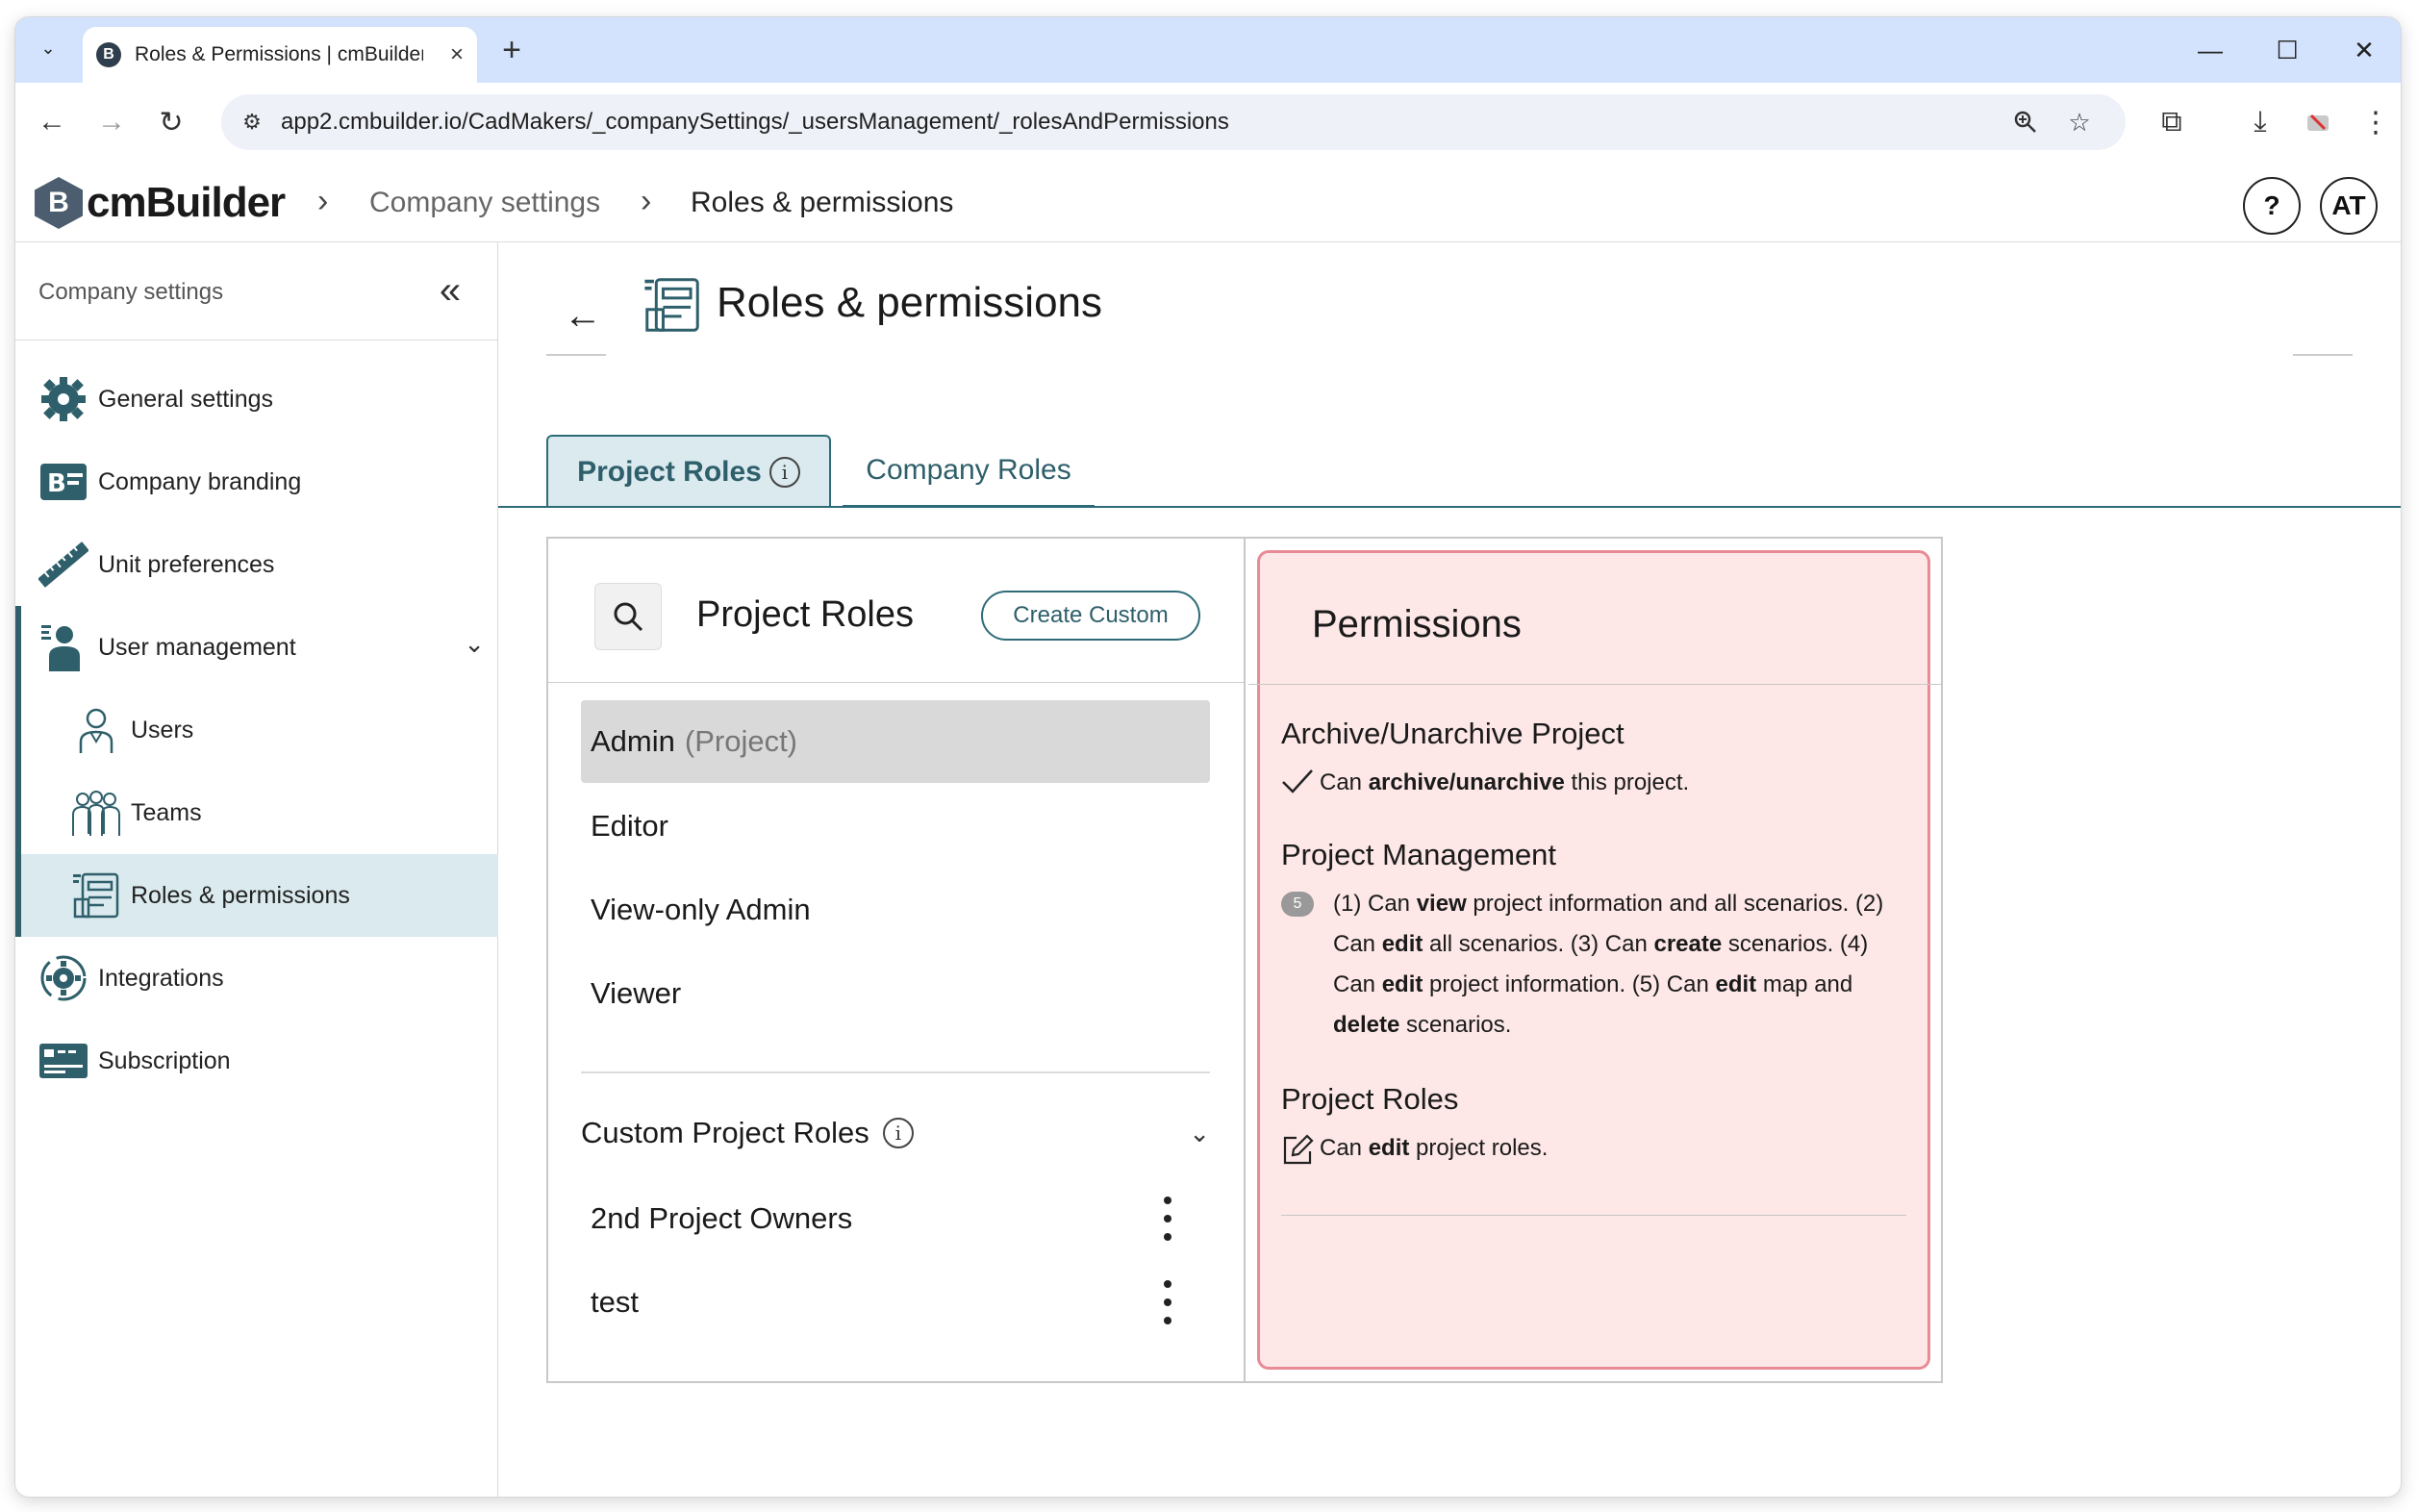  Describe the element at coordinates (2025, 122) in the screenshot. I see `zoom-icon` at that location.